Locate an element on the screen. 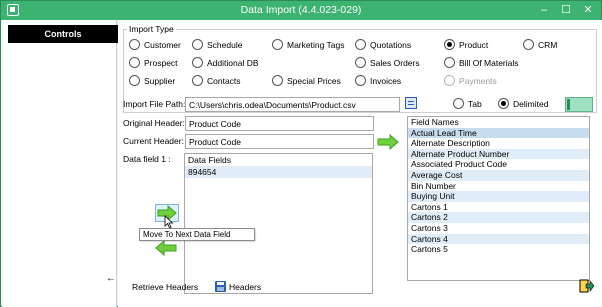  radio-supplier: Supplier is located at coordinates (152, 80).